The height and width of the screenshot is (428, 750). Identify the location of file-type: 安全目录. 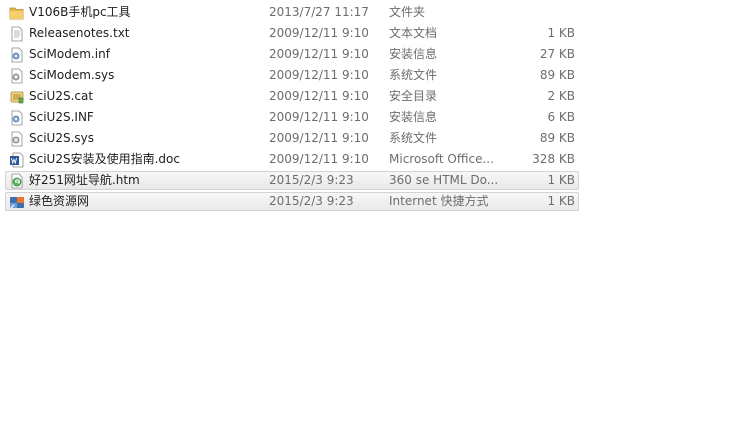
(413, 96).